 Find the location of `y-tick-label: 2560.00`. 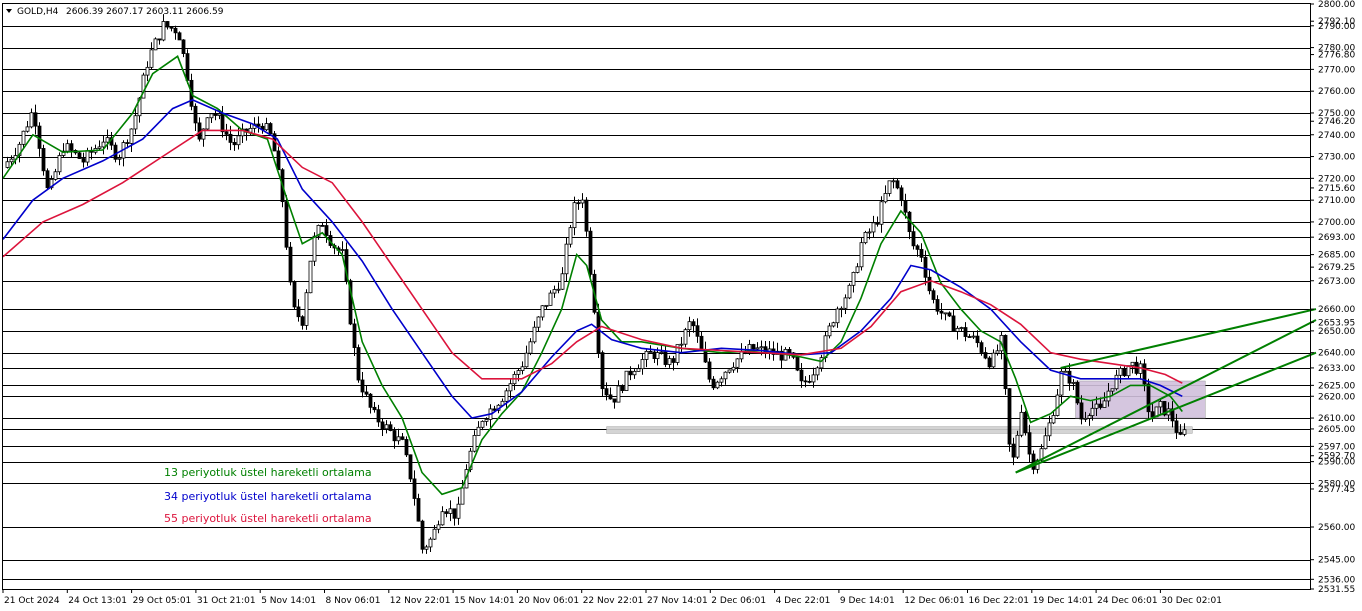

y-tick-label: 2560.00 is located at coordinates (1336, 528).